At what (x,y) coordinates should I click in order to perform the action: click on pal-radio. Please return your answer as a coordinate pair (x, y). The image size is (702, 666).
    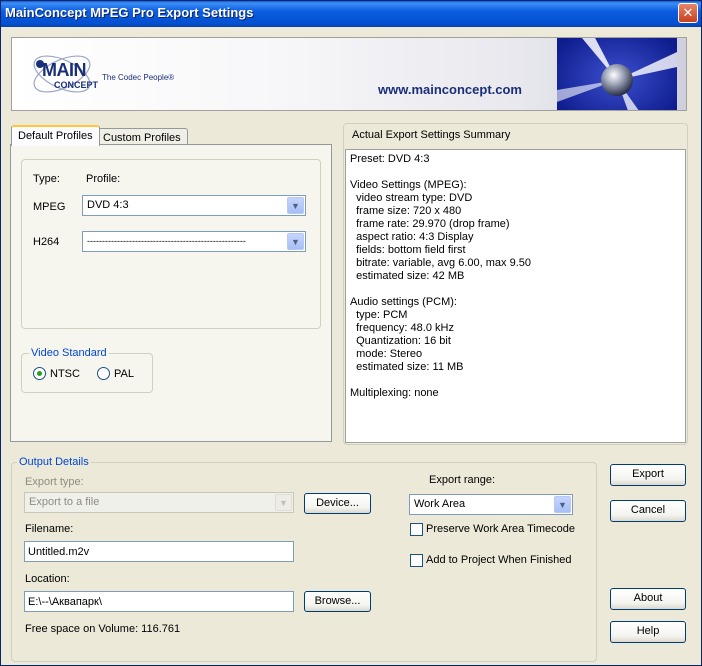
    Looking at the image, I should click on (103, 373).